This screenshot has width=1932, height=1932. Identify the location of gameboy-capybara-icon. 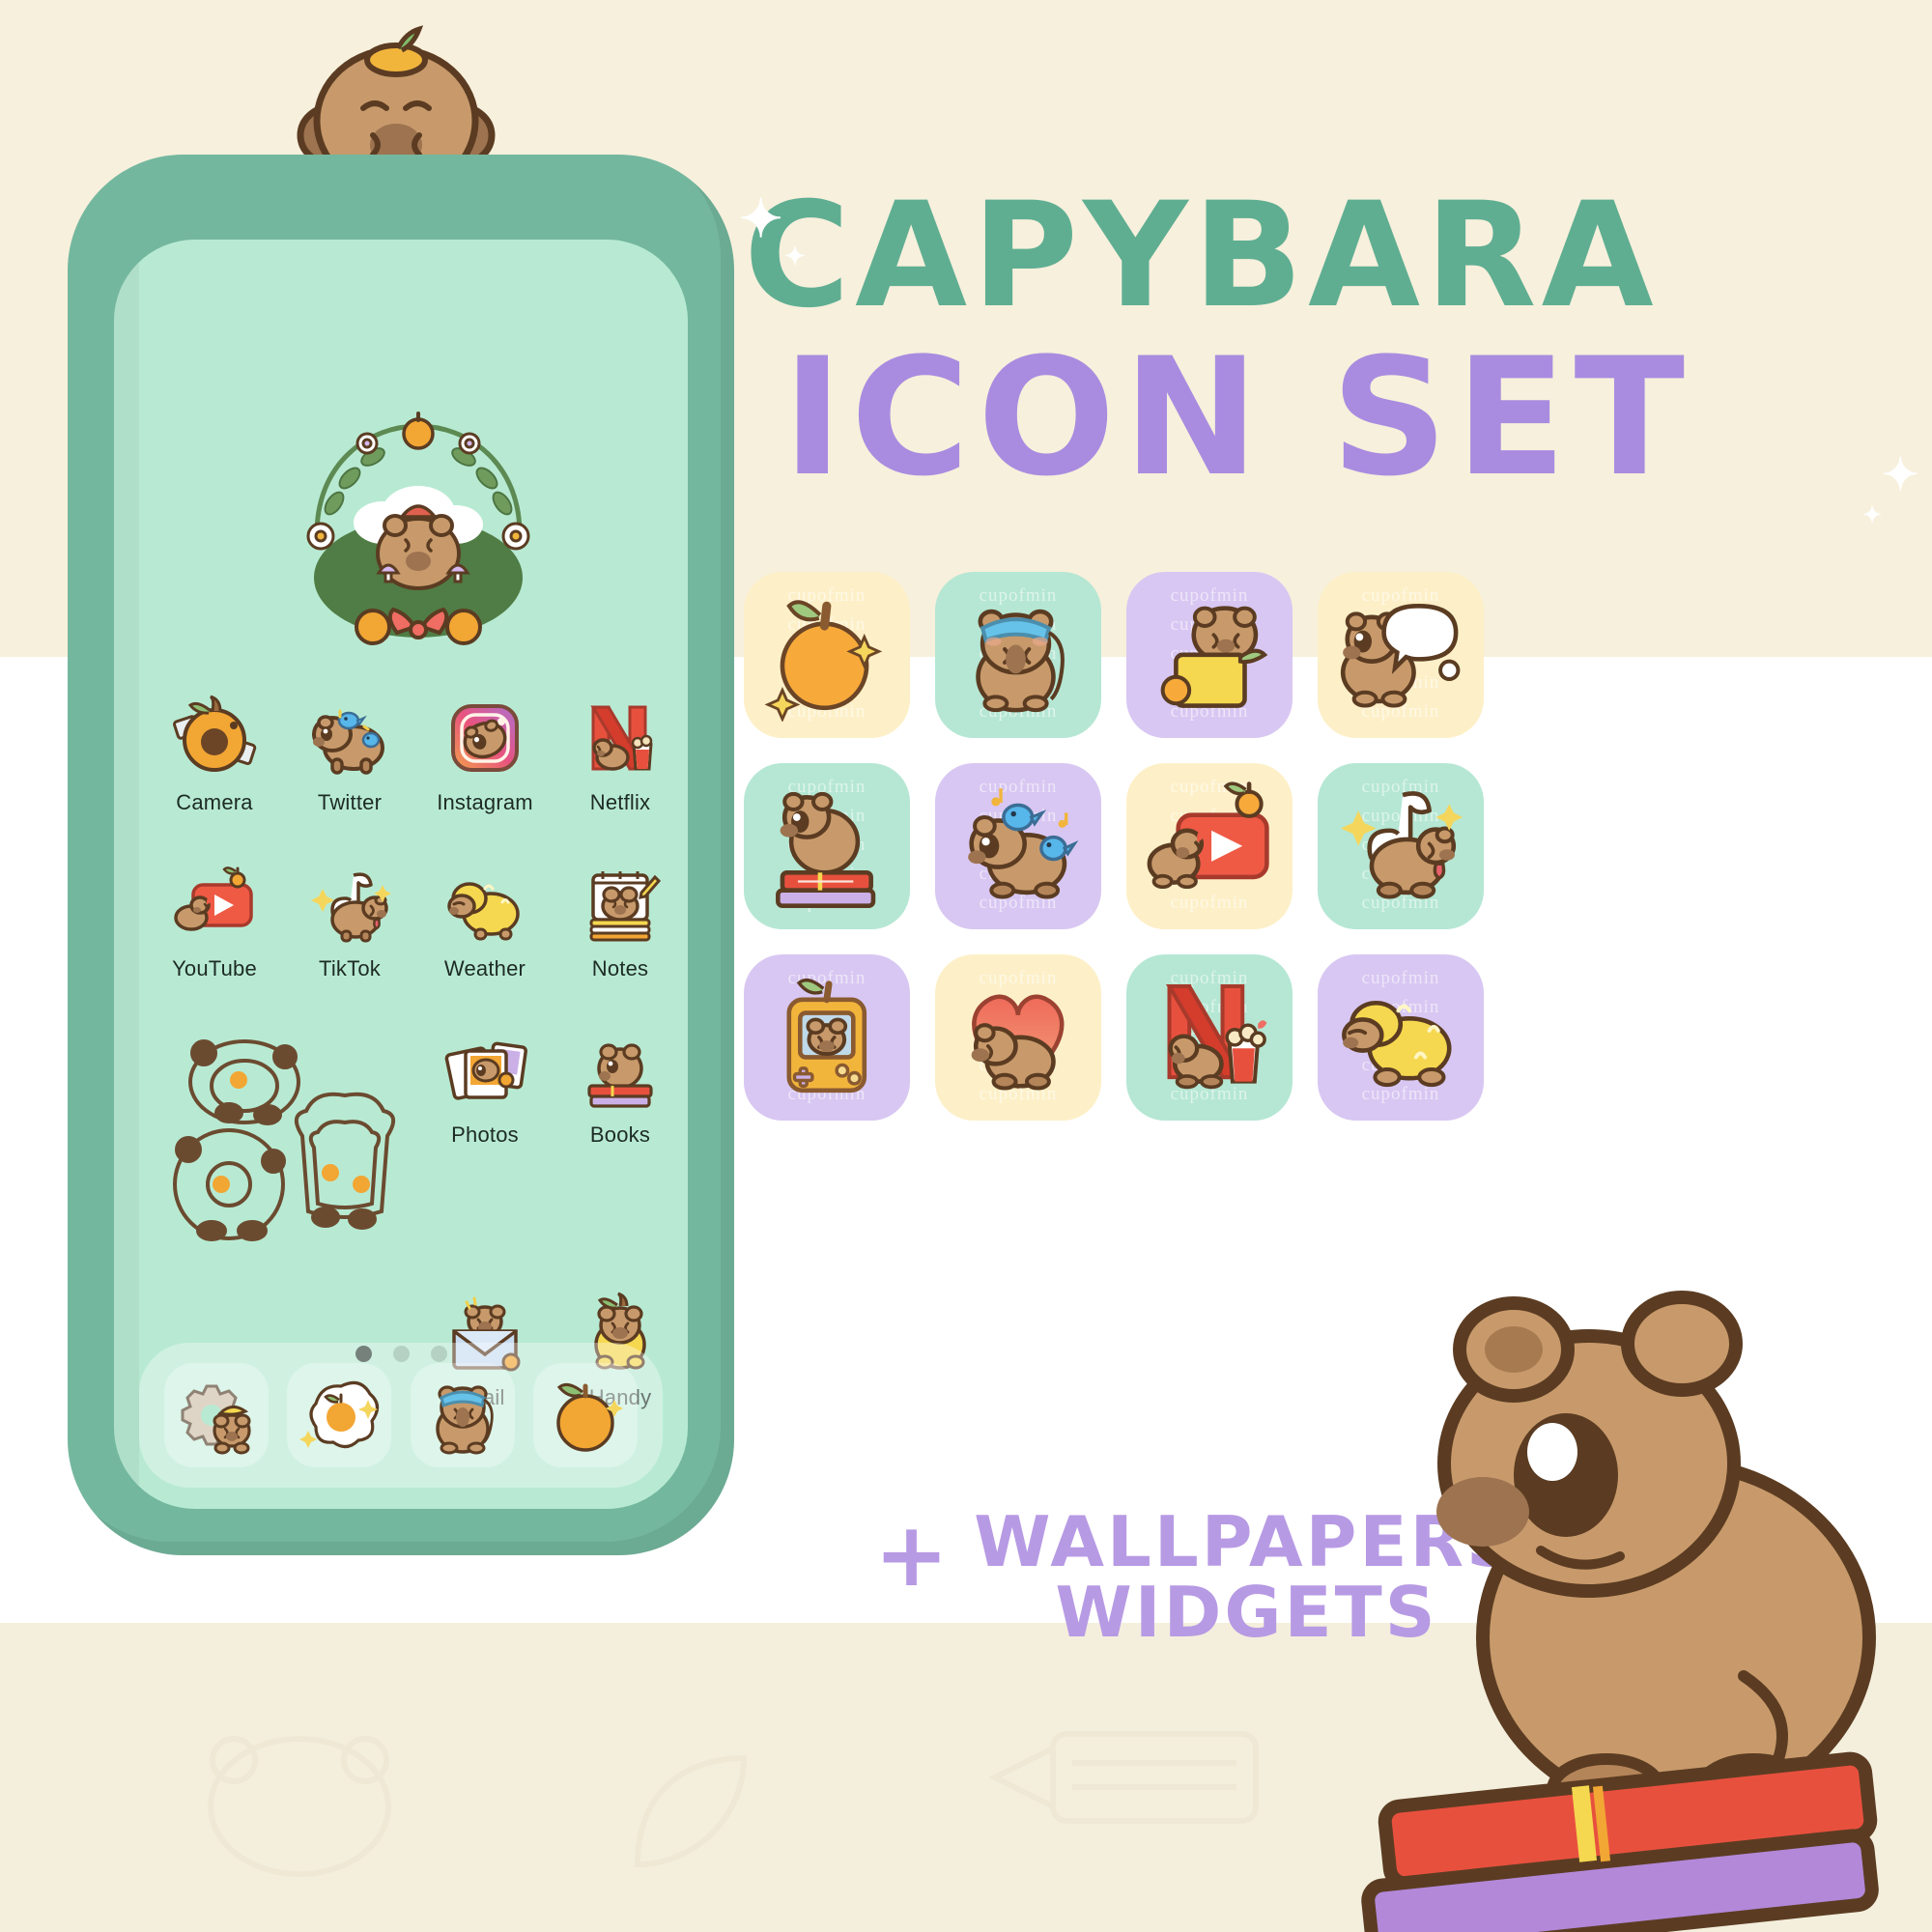
(826, 1036).